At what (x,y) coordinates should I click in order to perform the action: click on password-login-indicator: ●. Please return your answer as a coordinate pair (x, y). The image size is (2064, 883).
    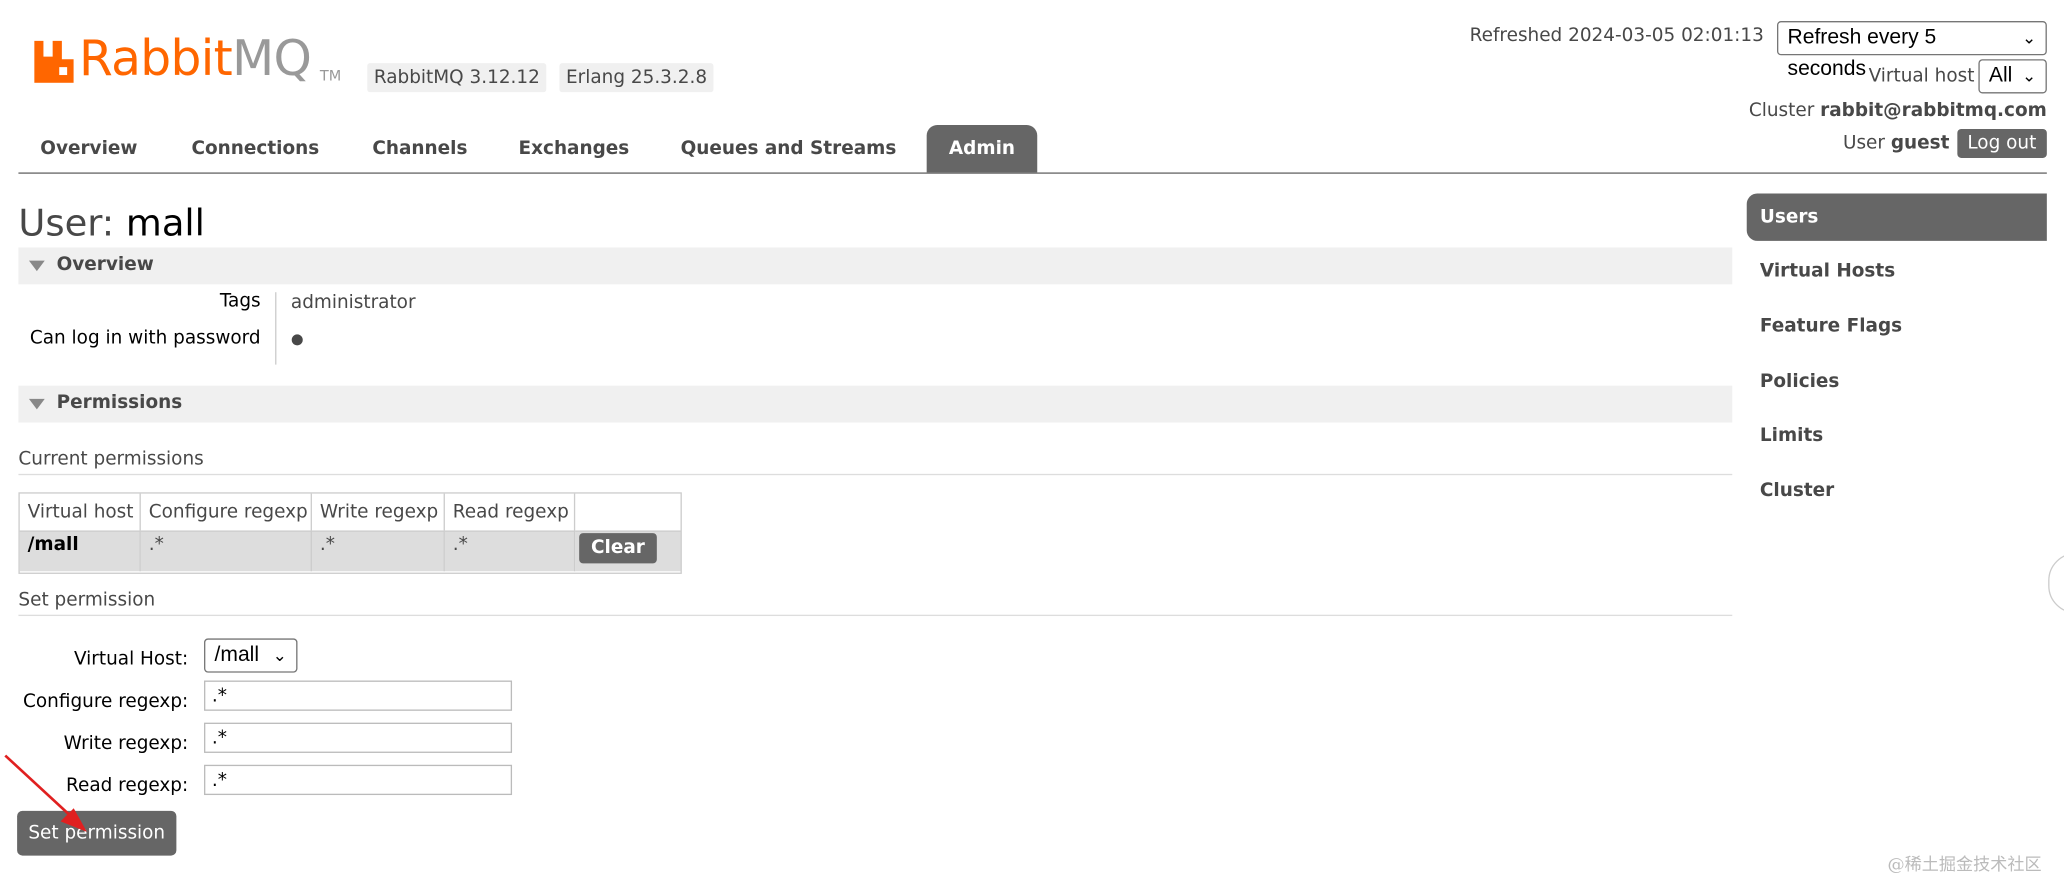
    Looking at the image, I should click on (297, 339).